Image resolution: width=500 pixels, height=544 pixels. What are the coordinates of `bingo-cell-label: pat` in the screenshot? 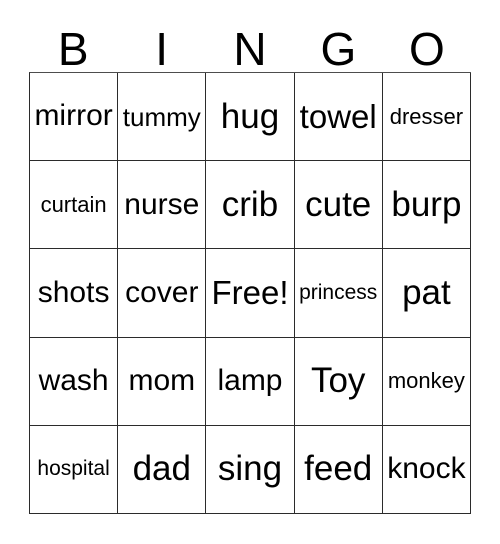 It's located at (426, 293).